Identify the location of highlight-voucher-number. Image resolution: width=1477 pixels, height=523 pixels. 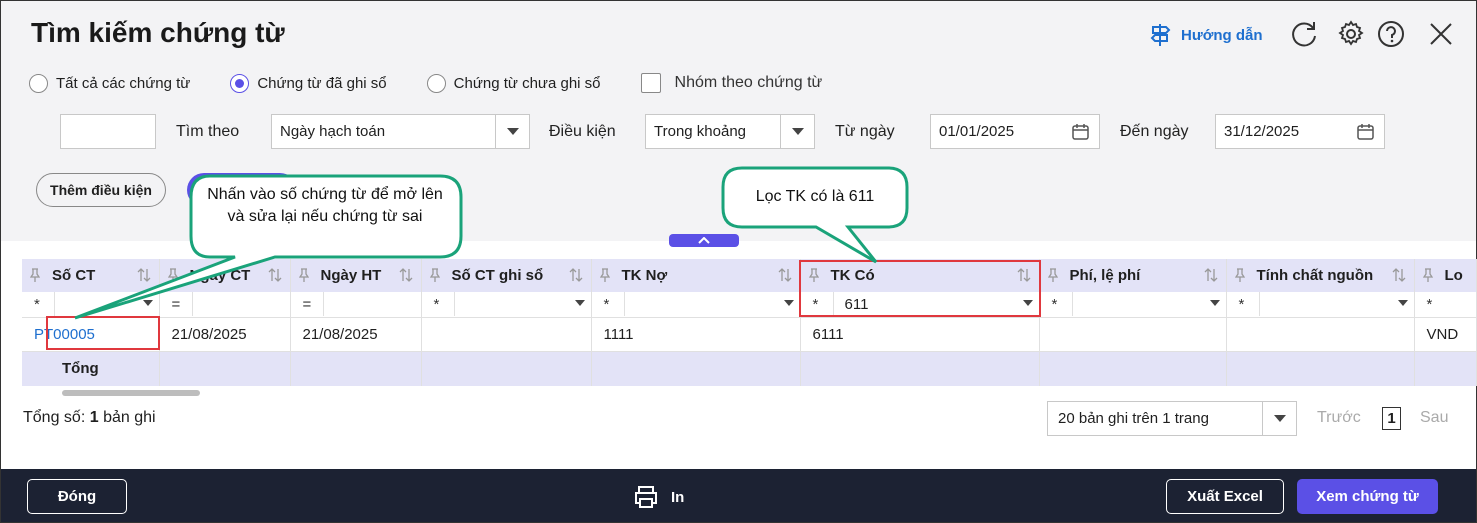
(103, 333).